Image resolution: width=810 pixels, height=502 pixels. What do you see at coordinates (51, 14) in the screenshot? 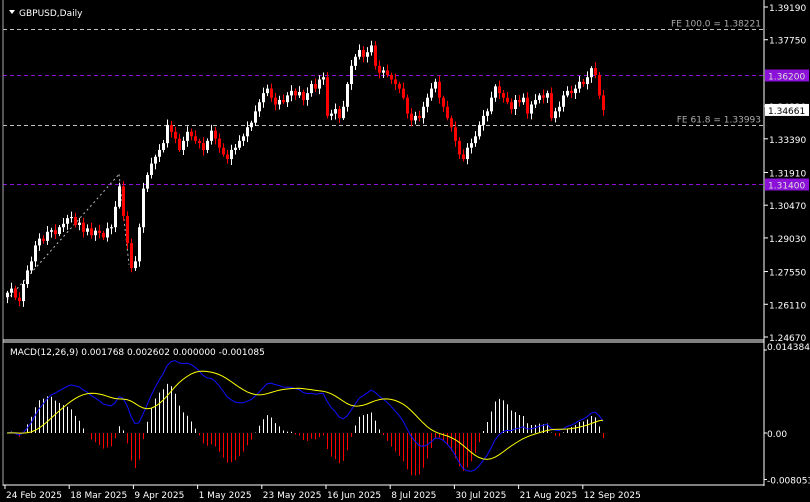
I see `symbol-title: GBPUSD,Daily` at bounding box center [51, 14].